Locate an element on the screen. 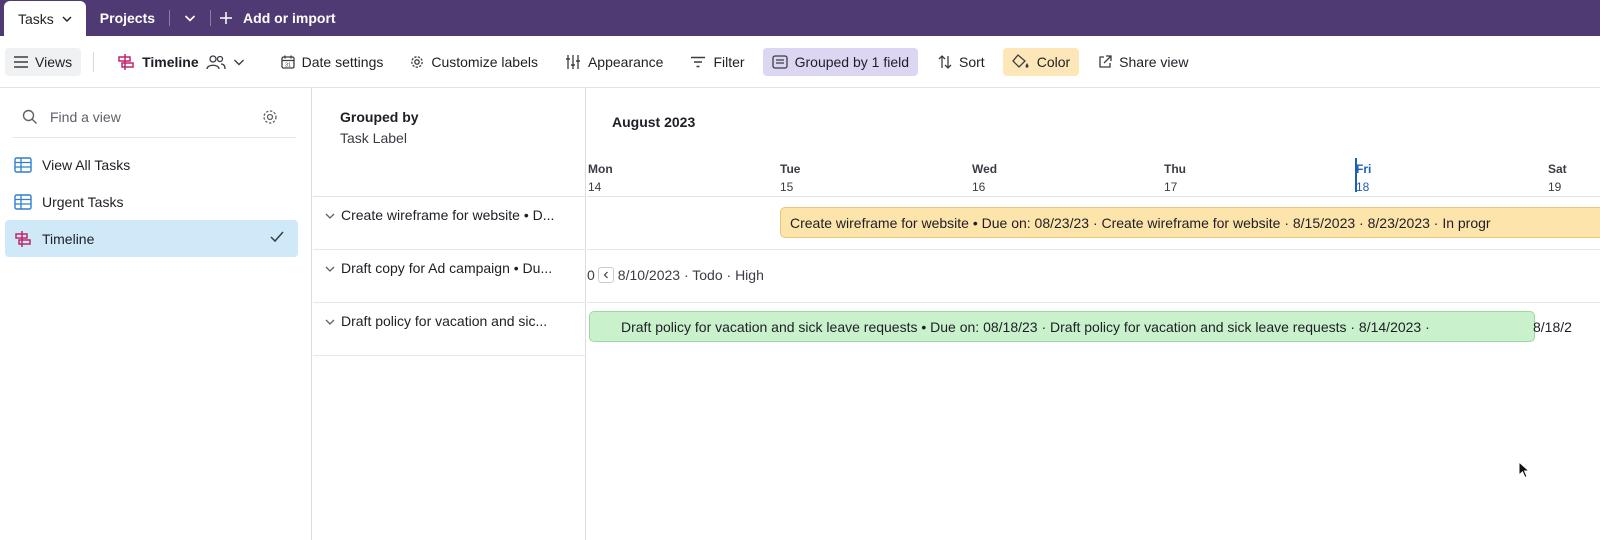 Image resolution: width=1600 pixels, height=540 pixels. sort-button: Sort is located at coordinates (961, 62).